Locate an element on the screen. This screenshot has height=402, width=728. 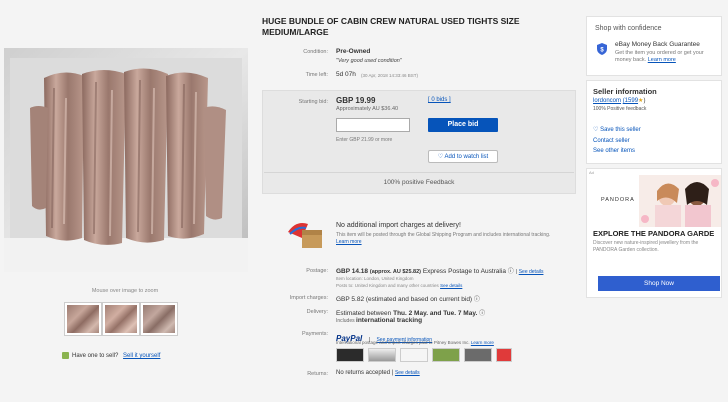
time-left-value: 5d 07h is located at coordinates (346, 74).